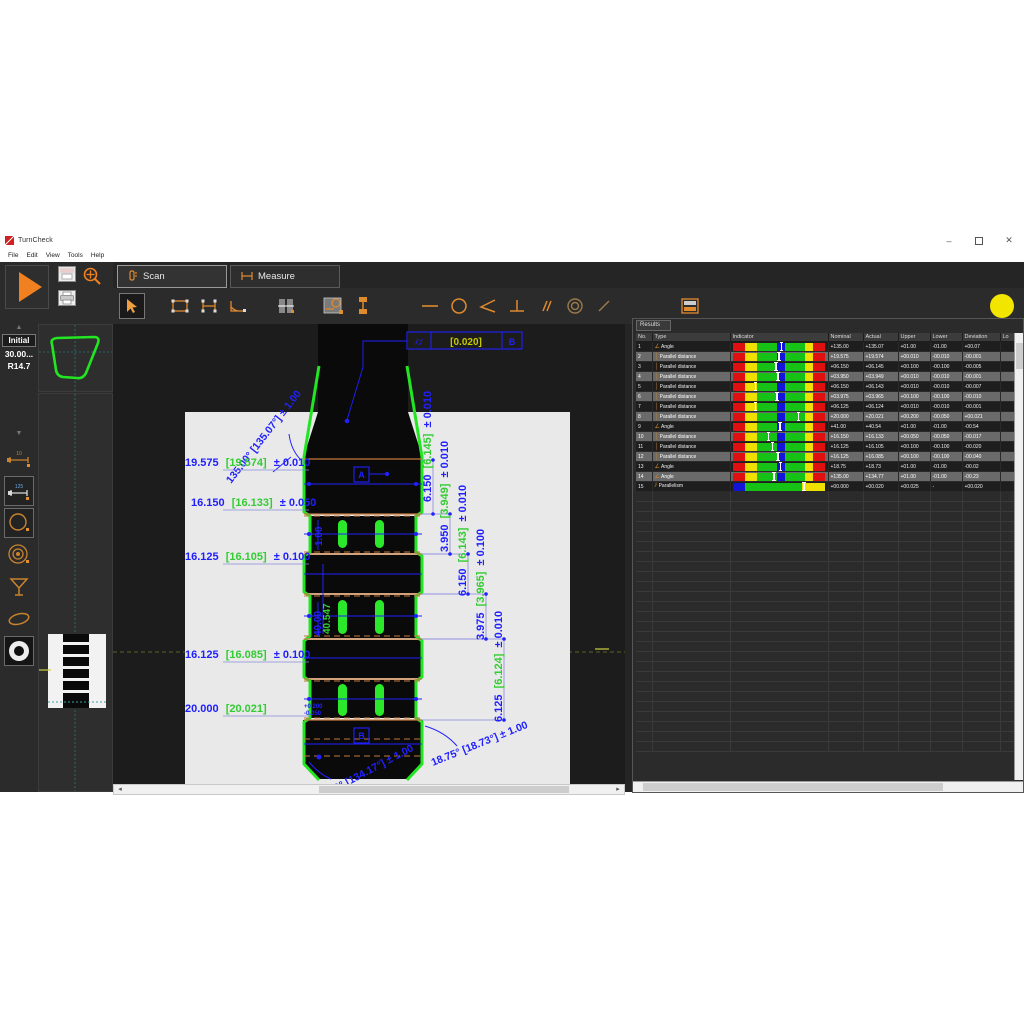  What do you see at coordinates (779, 337) in the screenshot?
I see `col-header-indicator: Indicator` at bounding box center [779, 337].